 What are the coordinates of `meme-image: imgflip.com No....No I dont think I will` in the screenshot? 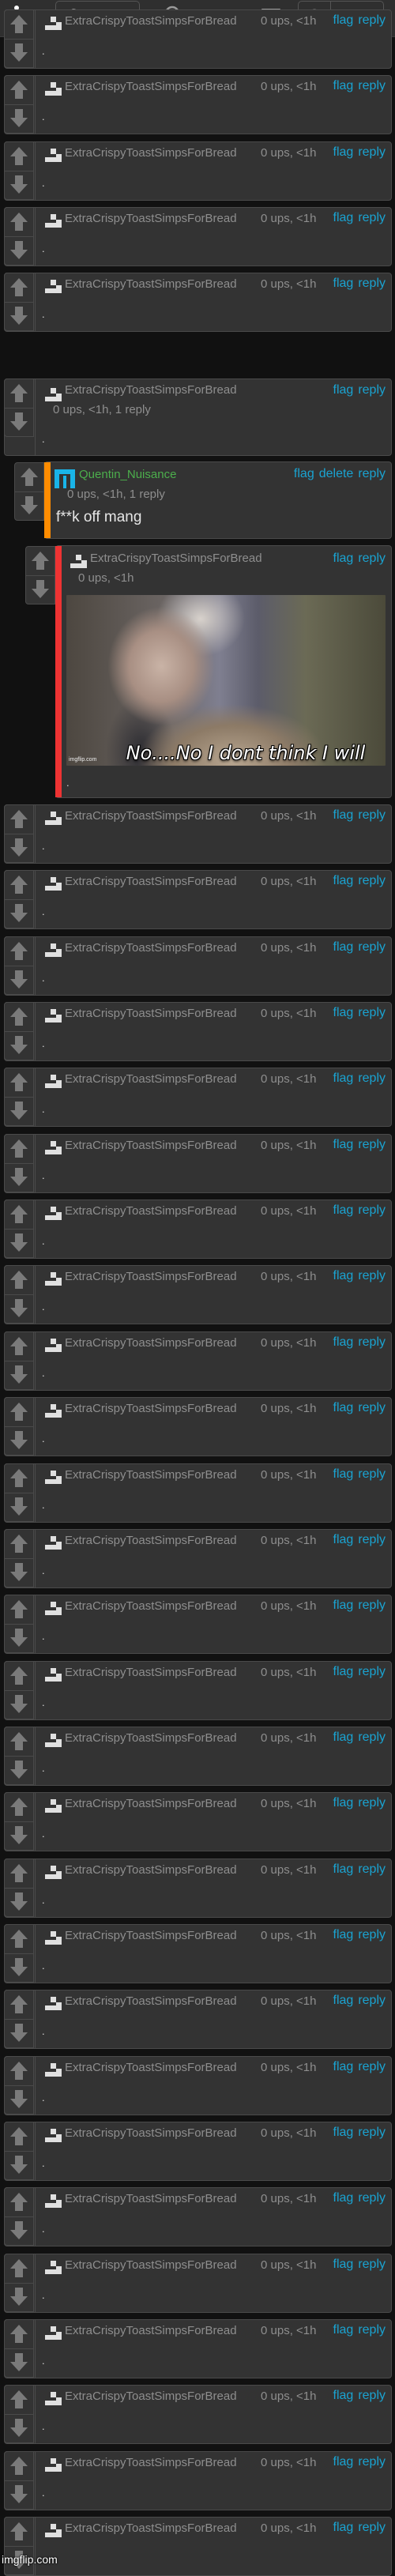 It's located at (226, 680).